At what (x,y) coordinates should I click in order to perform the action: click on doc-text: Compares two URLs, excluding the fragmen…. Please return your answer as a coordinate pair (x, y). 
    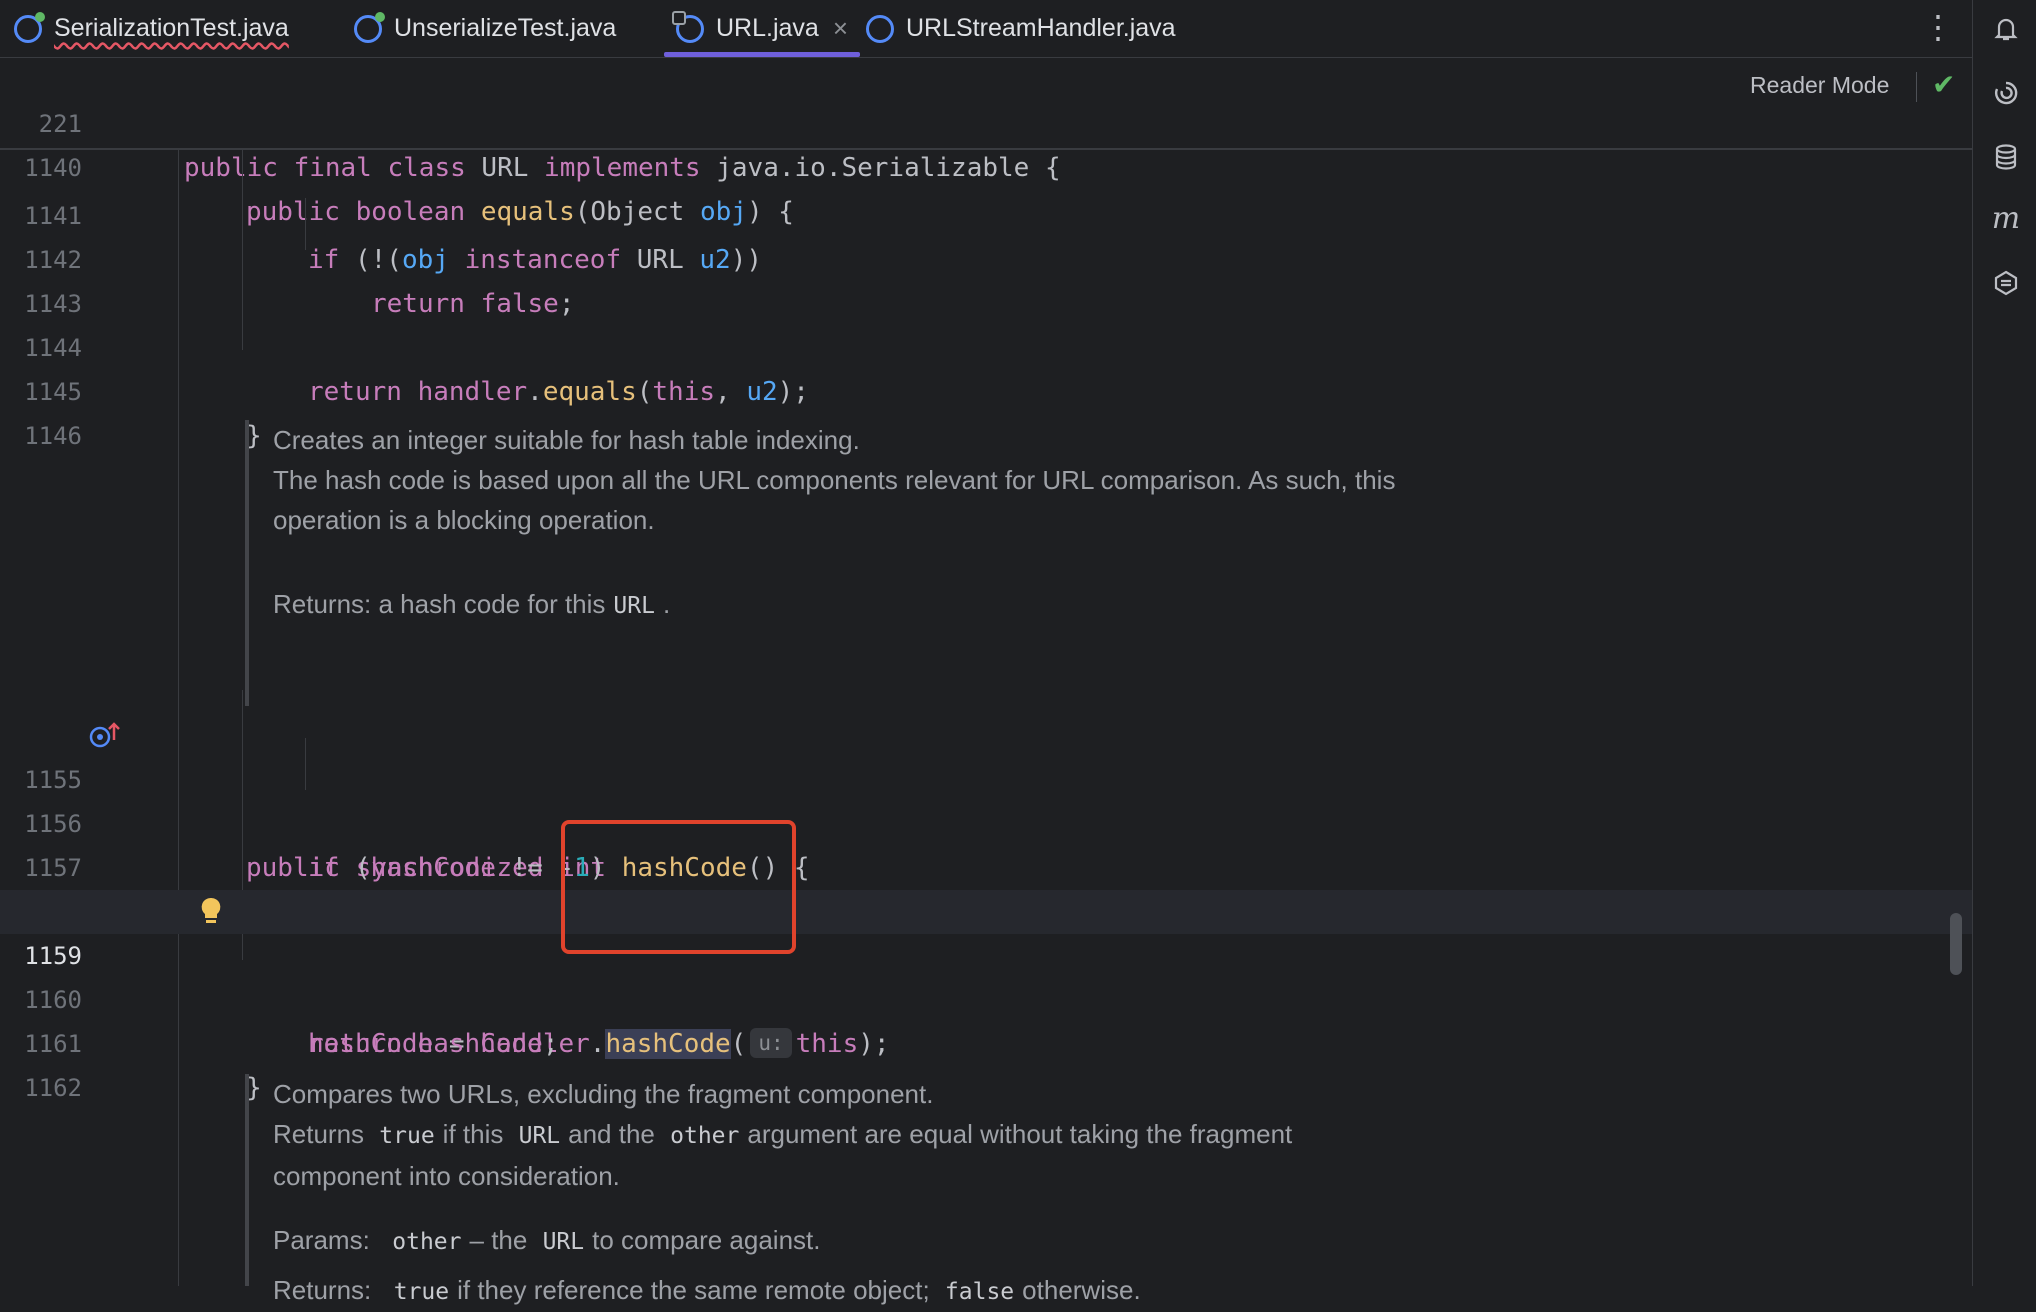
    Looking at the image, I should click on (603, 1094).